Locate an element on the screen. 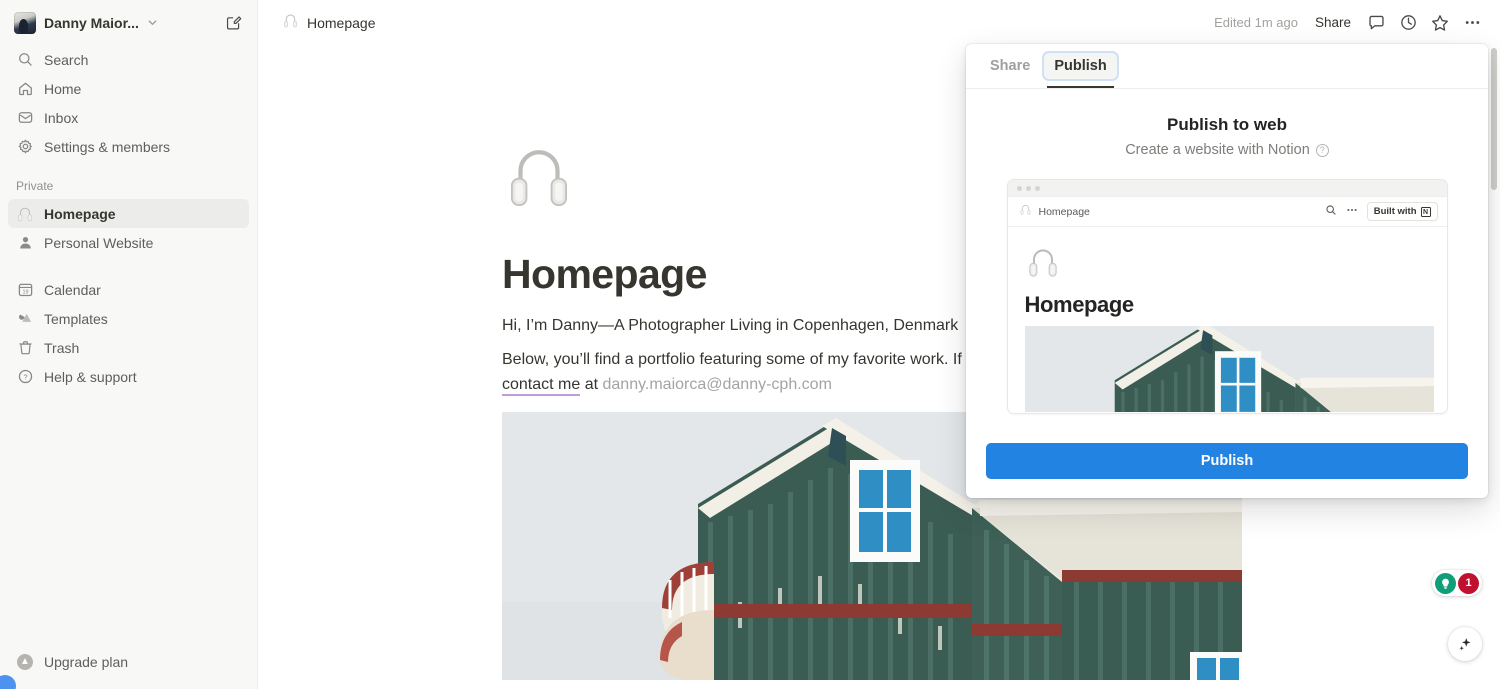  sidebar-item-personal-website: Personal Website is located at coordinates (128, 242).